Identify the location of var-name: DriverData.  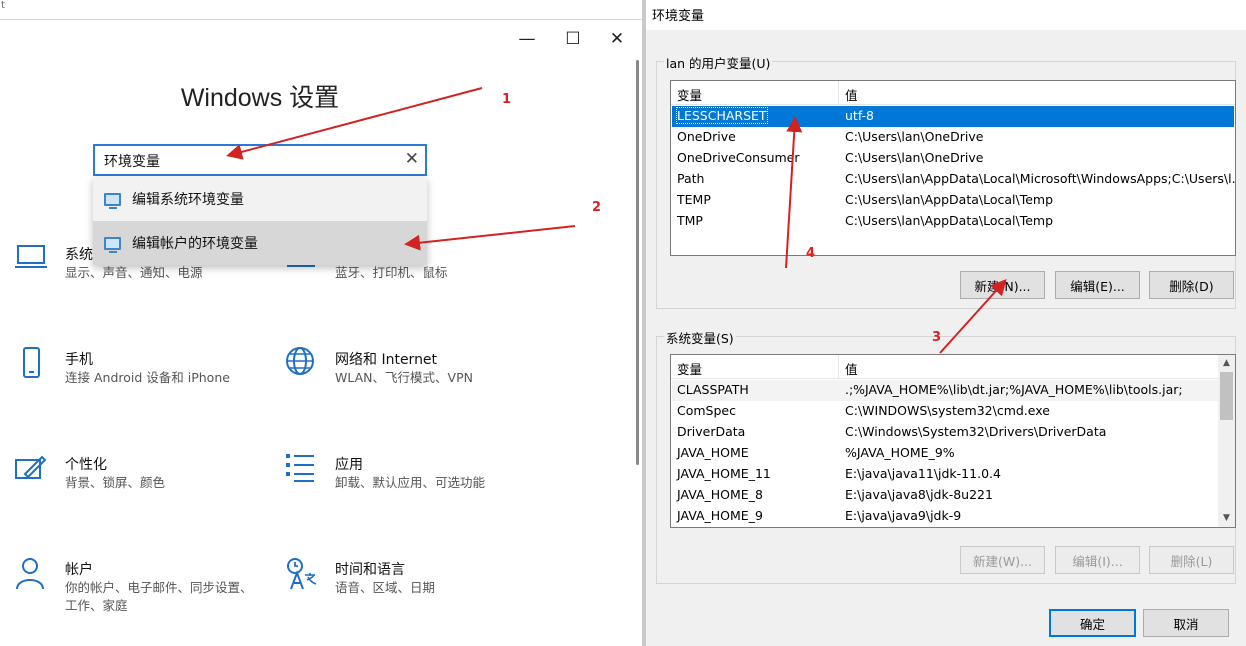
(711, 431).